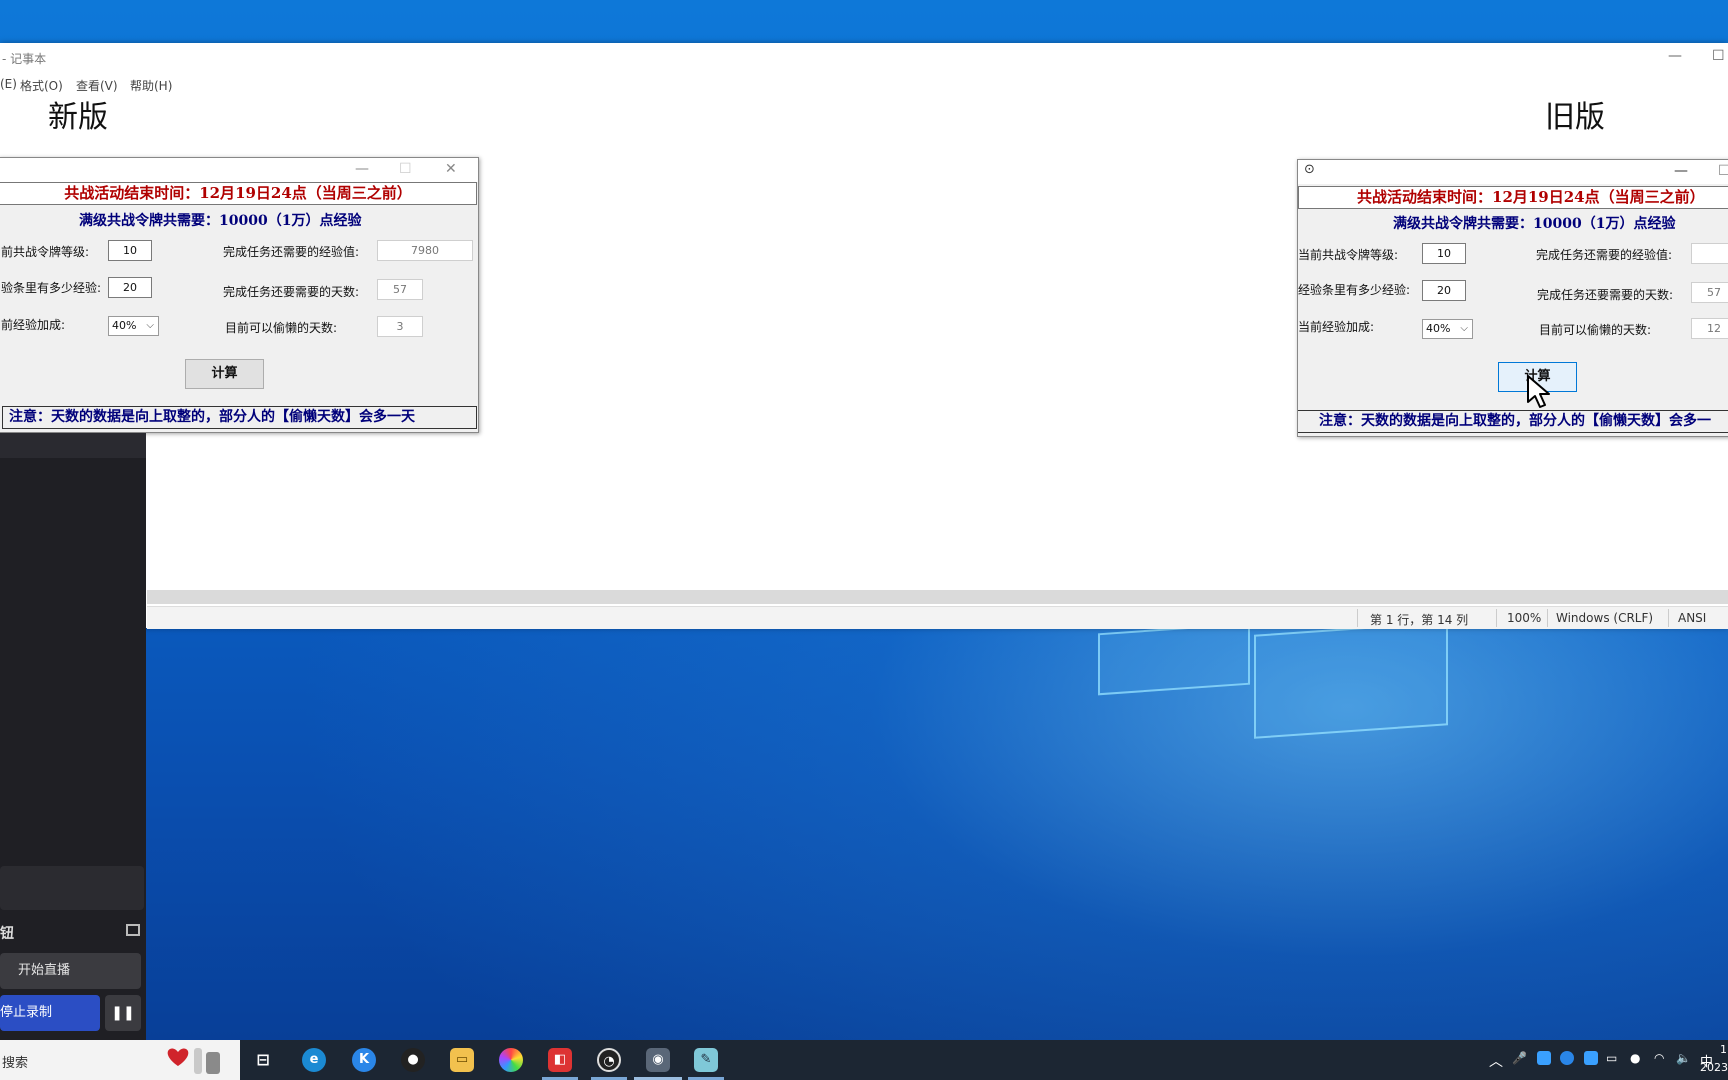 The width and height of the screenshot is (1728, 1080). What do you see at coordinates (1336, 327) in the screenshot?
I see `bonus-label: 当前经验加成:` at bounding box center [1336, 327].